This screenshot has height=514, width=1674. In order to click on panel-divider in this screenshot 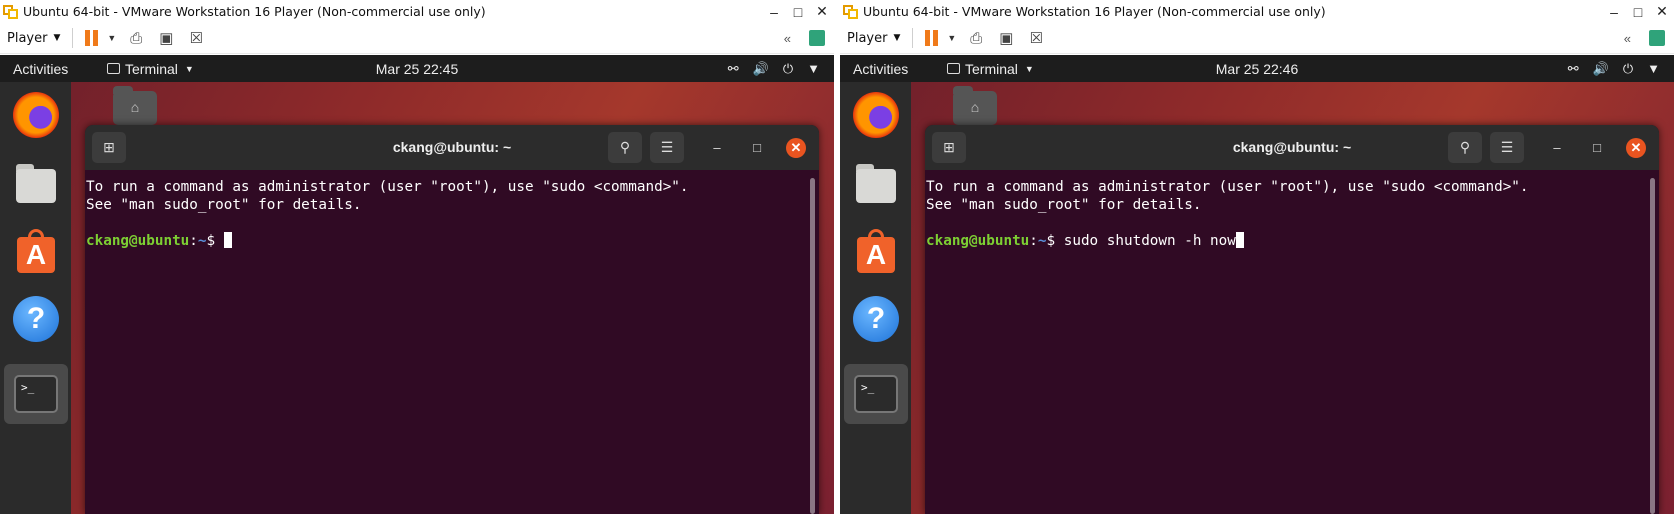, I will do `click(837, 257)`.